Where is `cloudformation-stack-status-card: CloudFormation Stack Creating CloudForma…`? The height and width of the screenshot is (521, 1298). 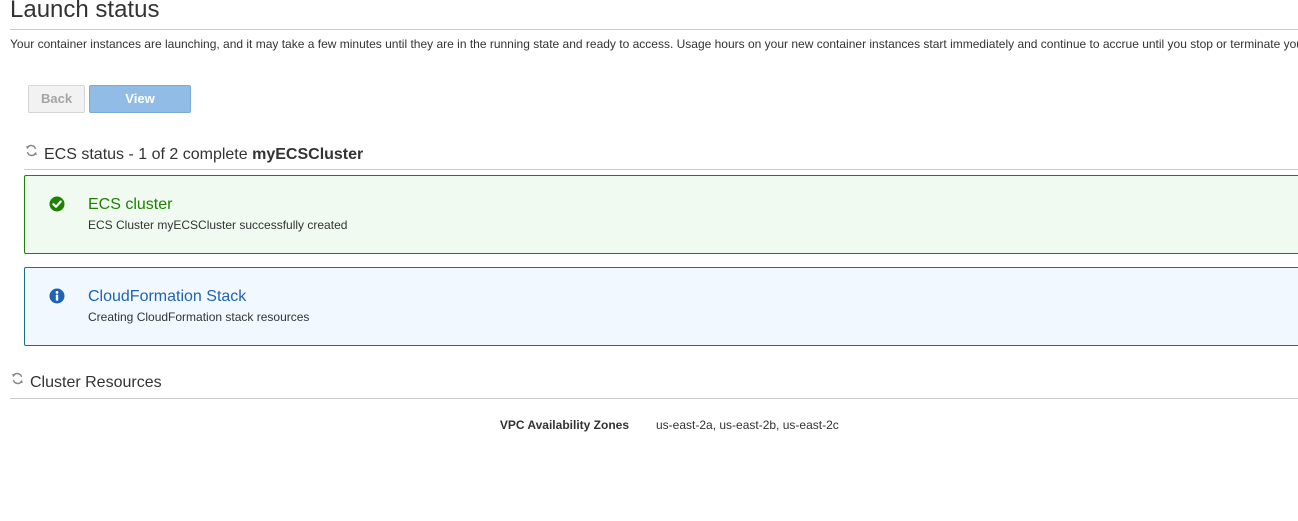
cloudformation-stack-status-card: CloudFormation Stack Creating CloudForma… is located at coordinates (661, 306).